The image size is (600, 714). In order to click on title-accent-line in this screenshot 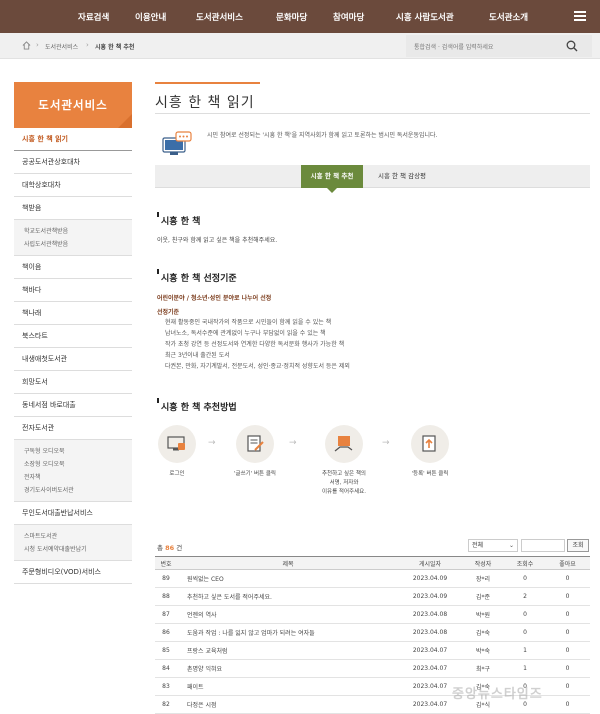, I will do `click(207, 83)`.